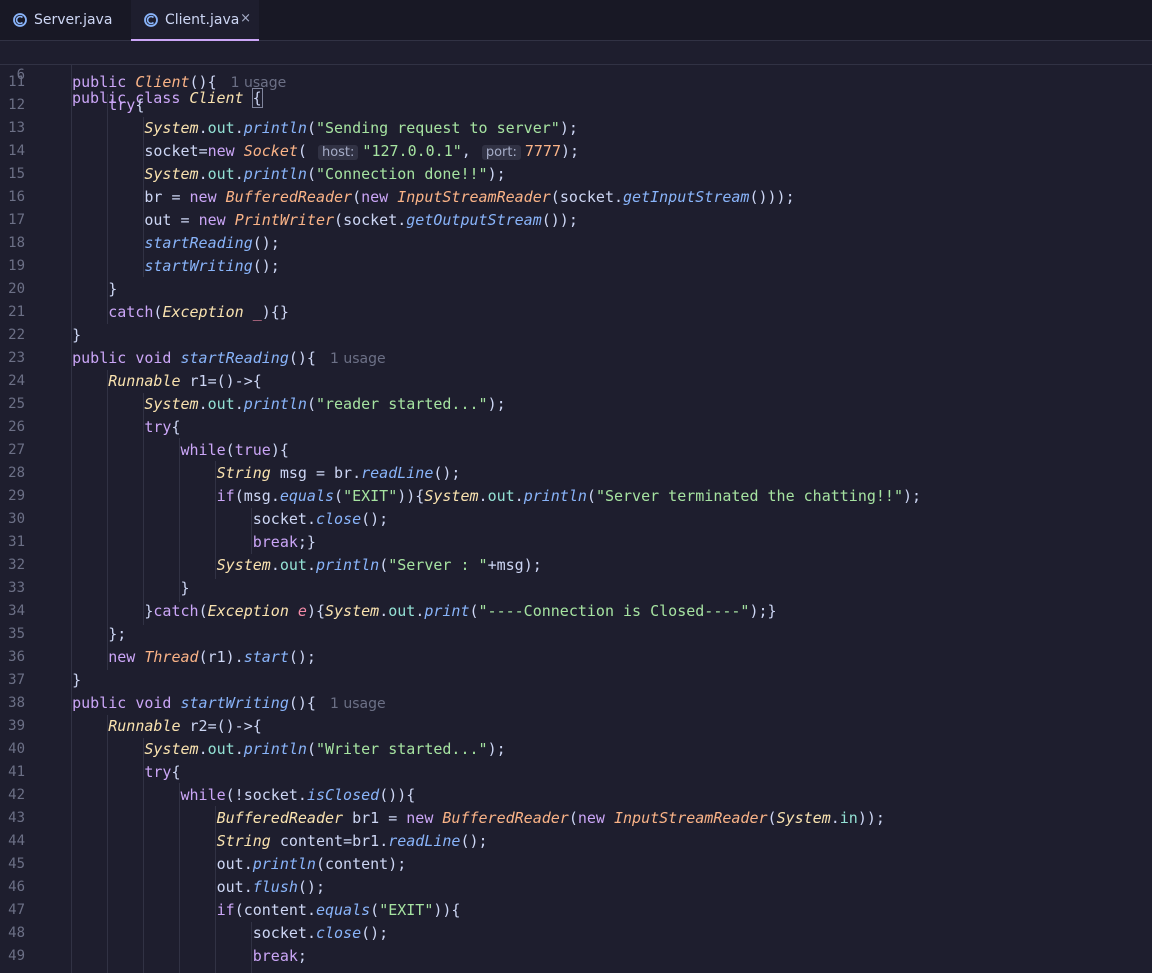  I want to click on code-line: out.println(content);, so click(311, 864).